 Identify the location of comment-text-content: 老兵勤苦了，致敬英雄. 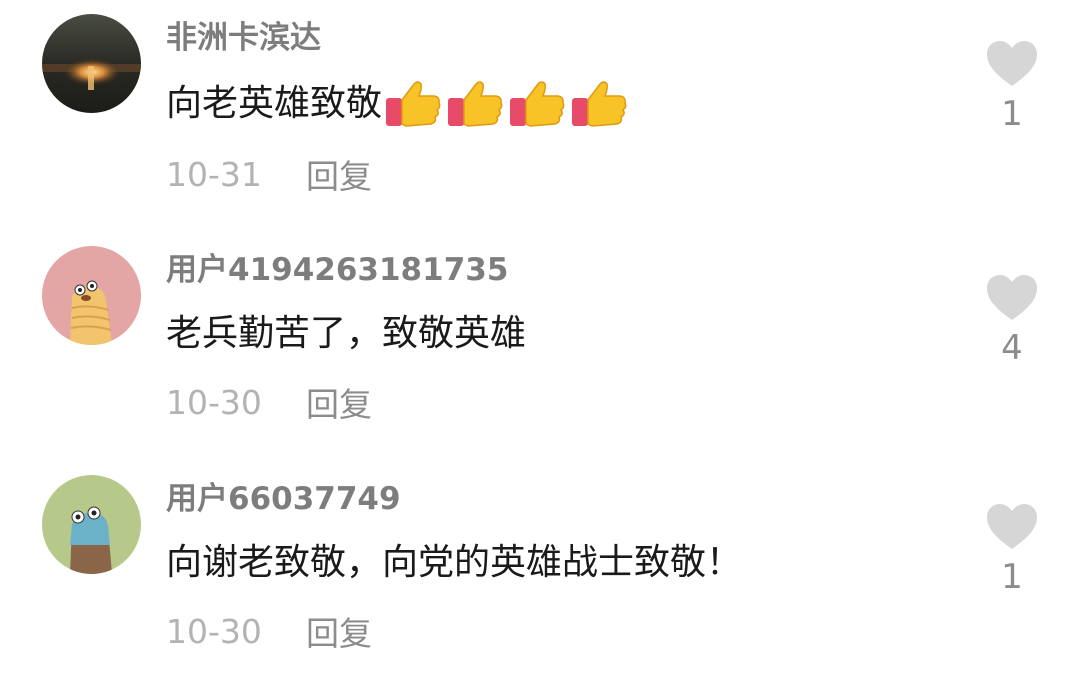
(346, 333).